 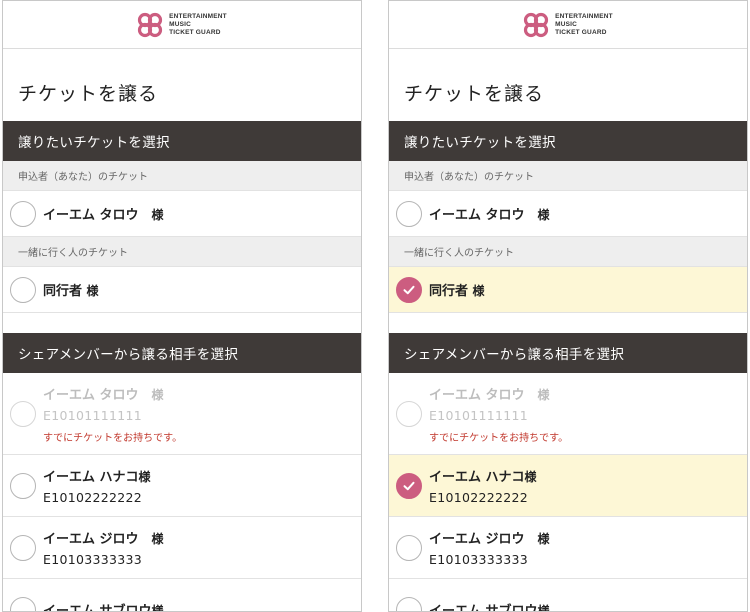 I want to click on ticket-option-companion: 同行者 様, so click(x=182, y=290).